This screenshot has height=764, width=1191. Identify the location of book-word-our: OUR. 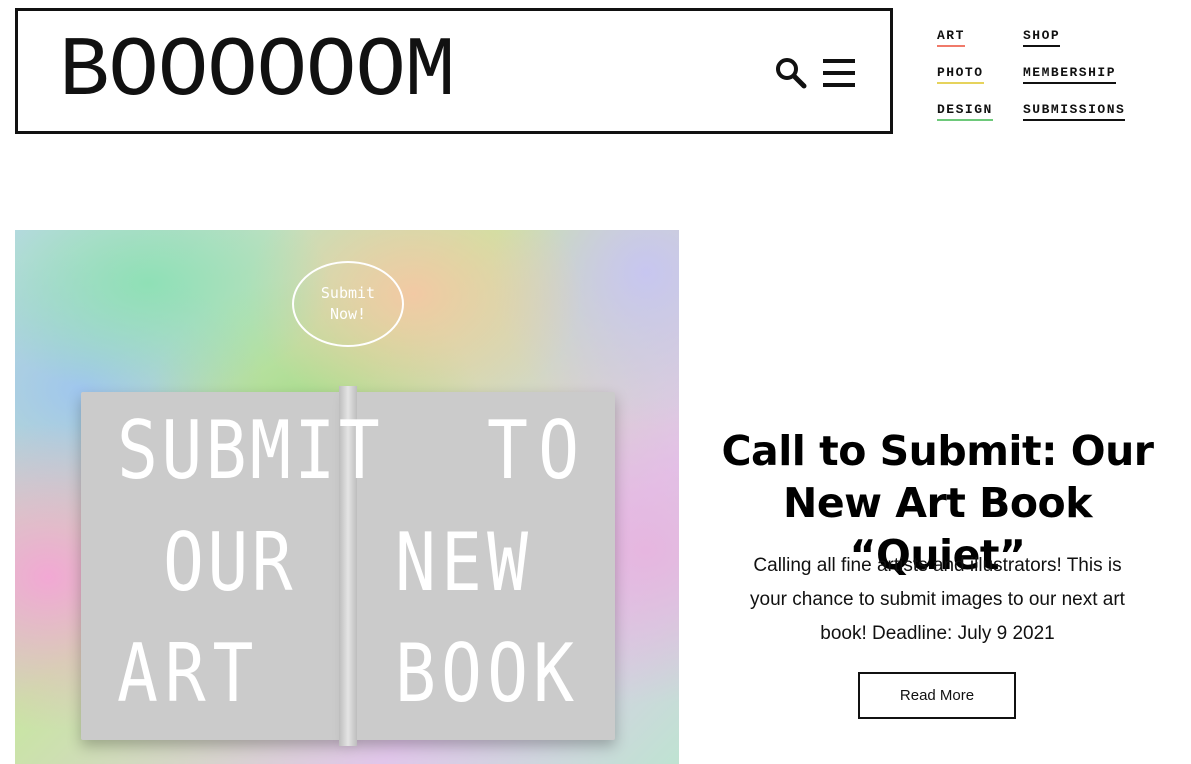
(230, 562).